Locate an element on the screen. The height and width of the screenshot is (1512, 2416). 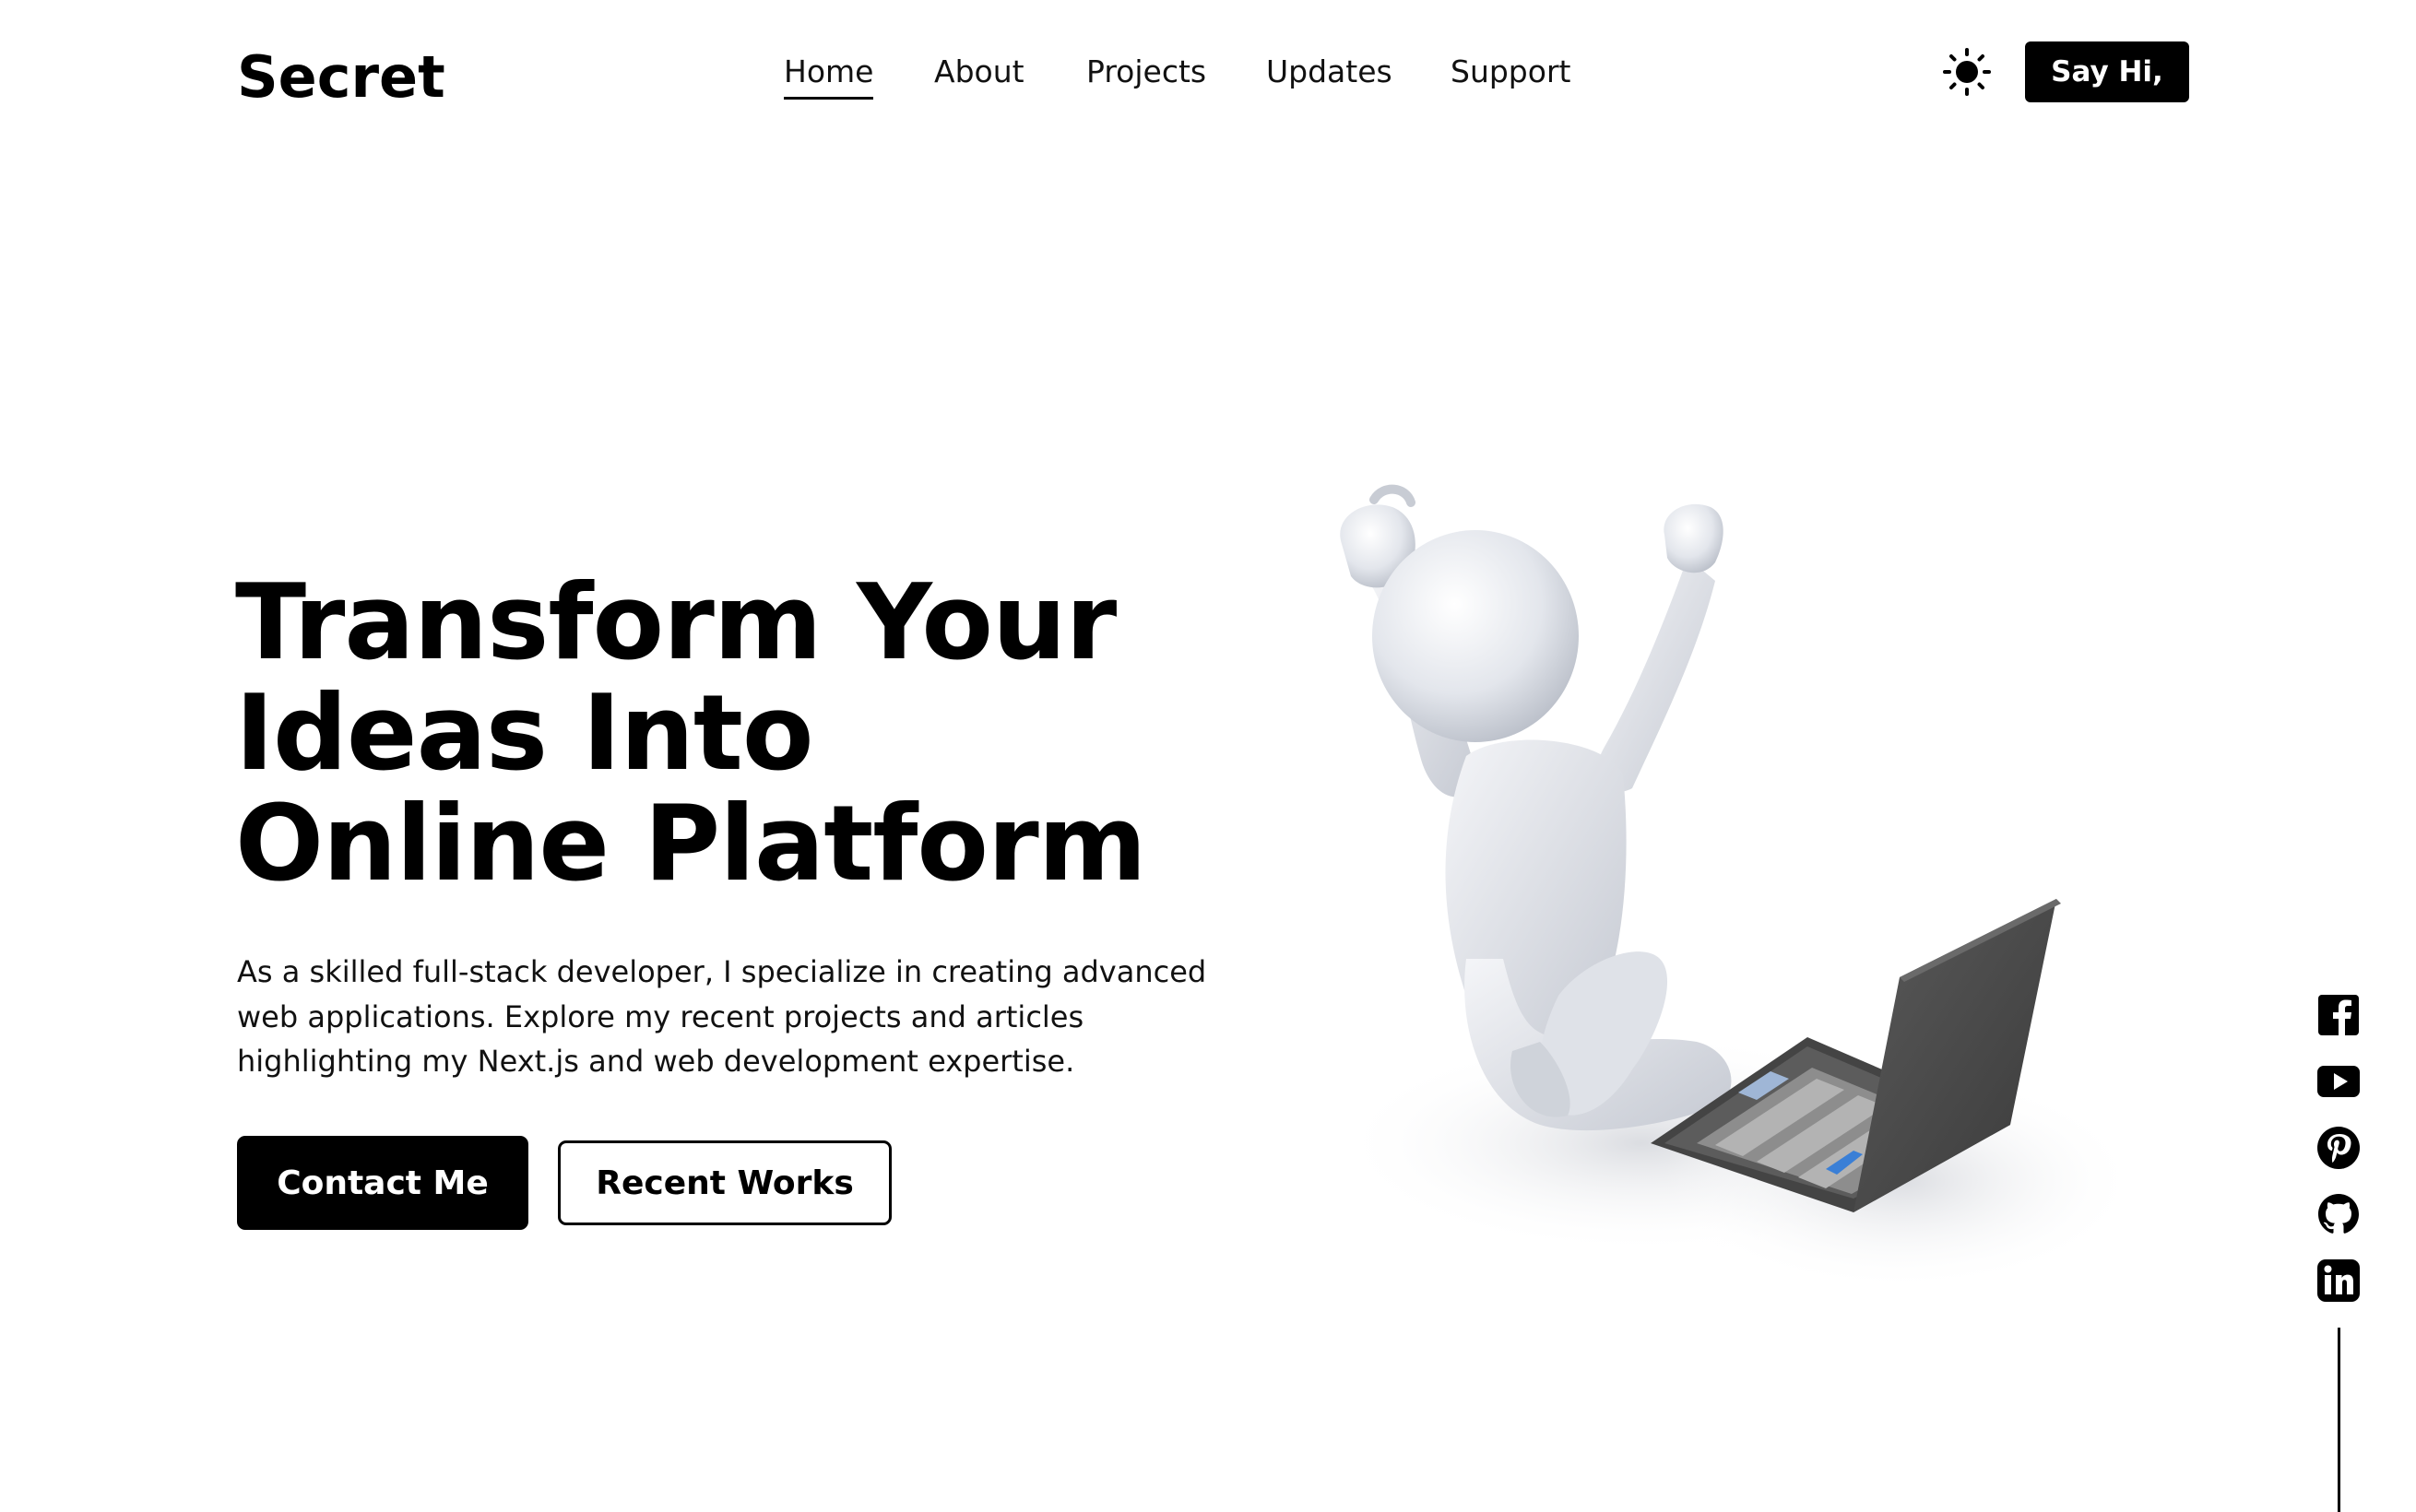
hero-title-line: Online Platform is located at coordinates (691, 843).